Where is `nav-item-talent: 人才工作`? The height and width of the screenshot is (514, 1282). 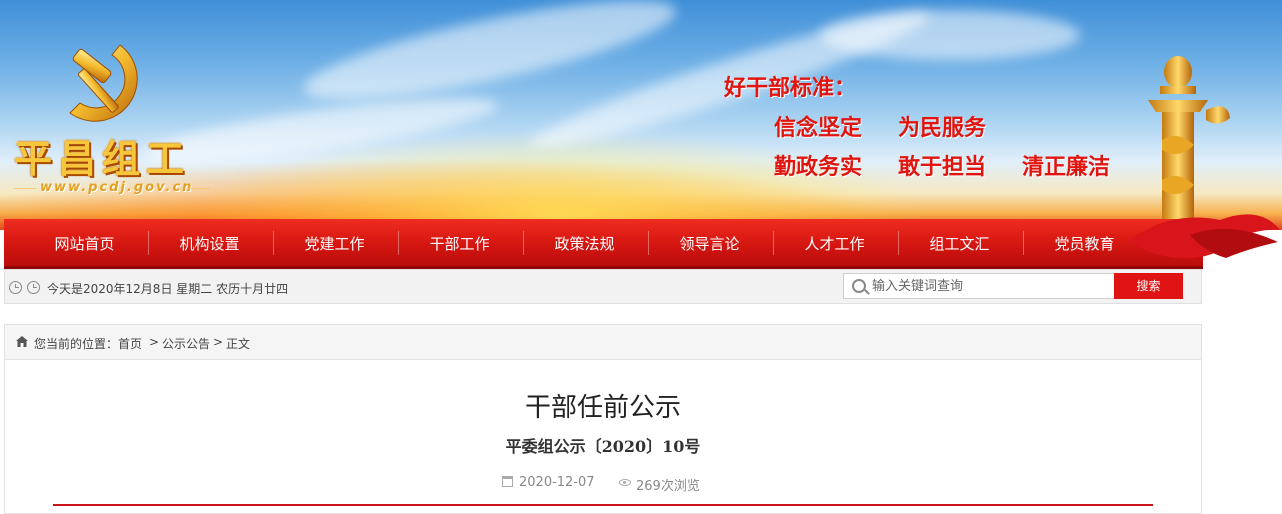 nav-item-talent: 人才工作 is located at coordinates (834, 242).